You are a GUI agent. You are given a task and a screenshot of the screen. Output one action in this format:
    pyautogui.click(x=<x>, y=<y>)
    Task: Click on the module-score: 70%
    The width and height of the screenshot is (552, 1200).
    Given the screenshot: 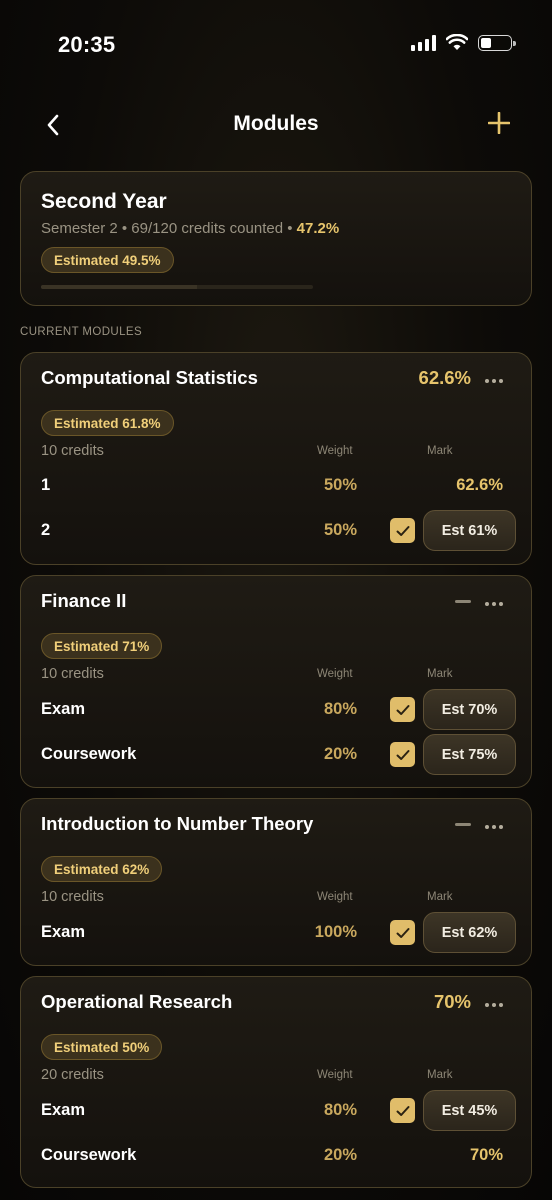 What is the action you would take?
    pyautogui.click(x=452, y=1001)
    